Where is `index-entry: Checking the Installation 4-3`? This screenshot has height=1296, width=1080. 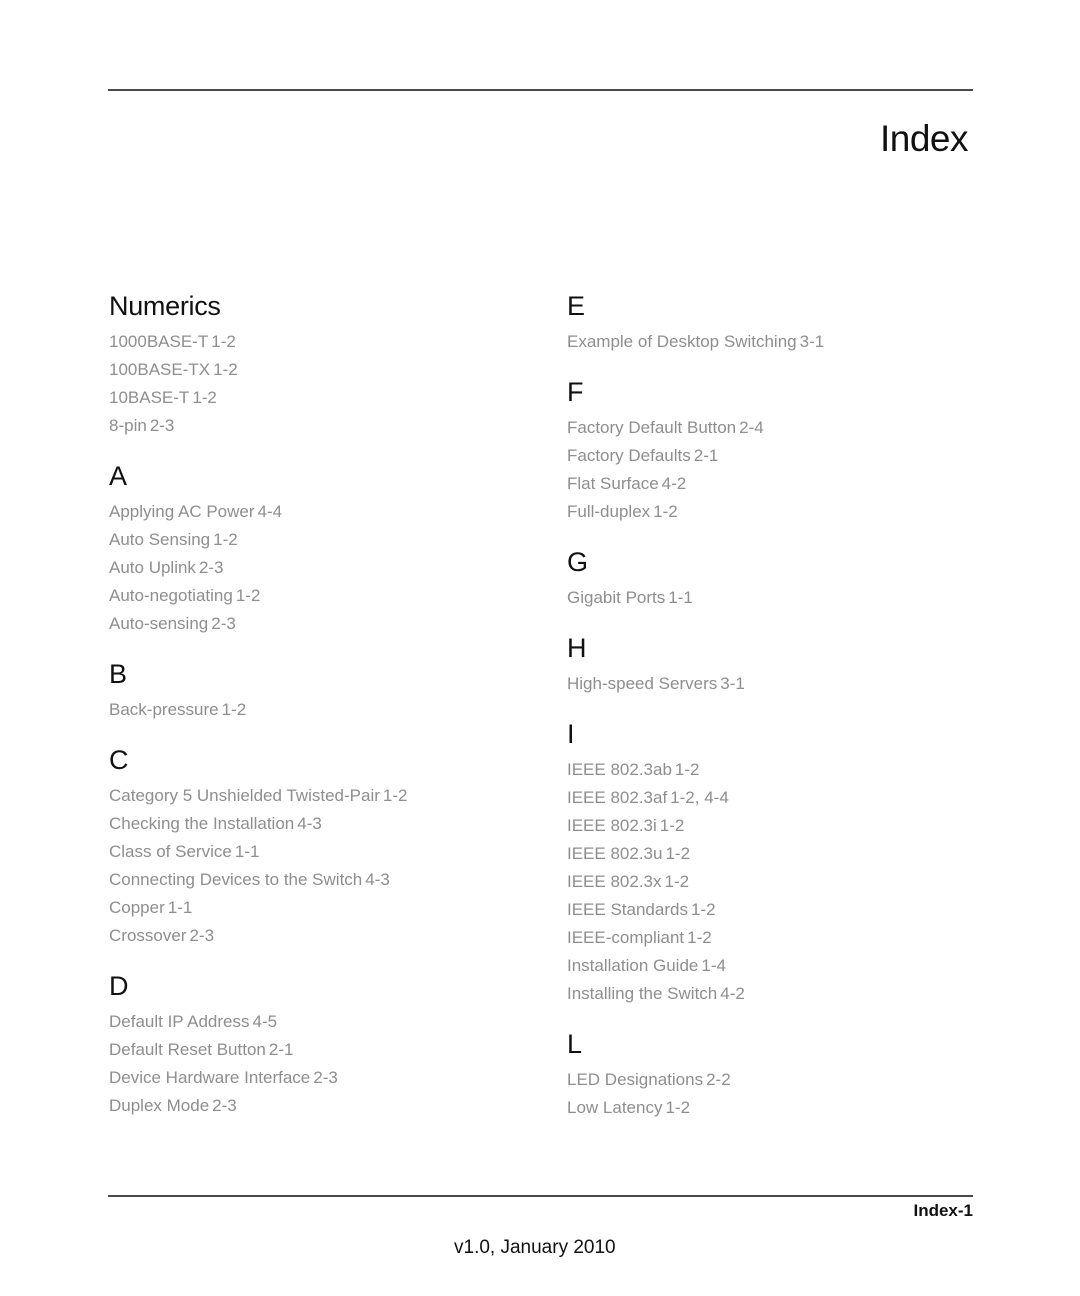 index-entry: Checking the Installation 4-3 is located at coordinates (319, 824).